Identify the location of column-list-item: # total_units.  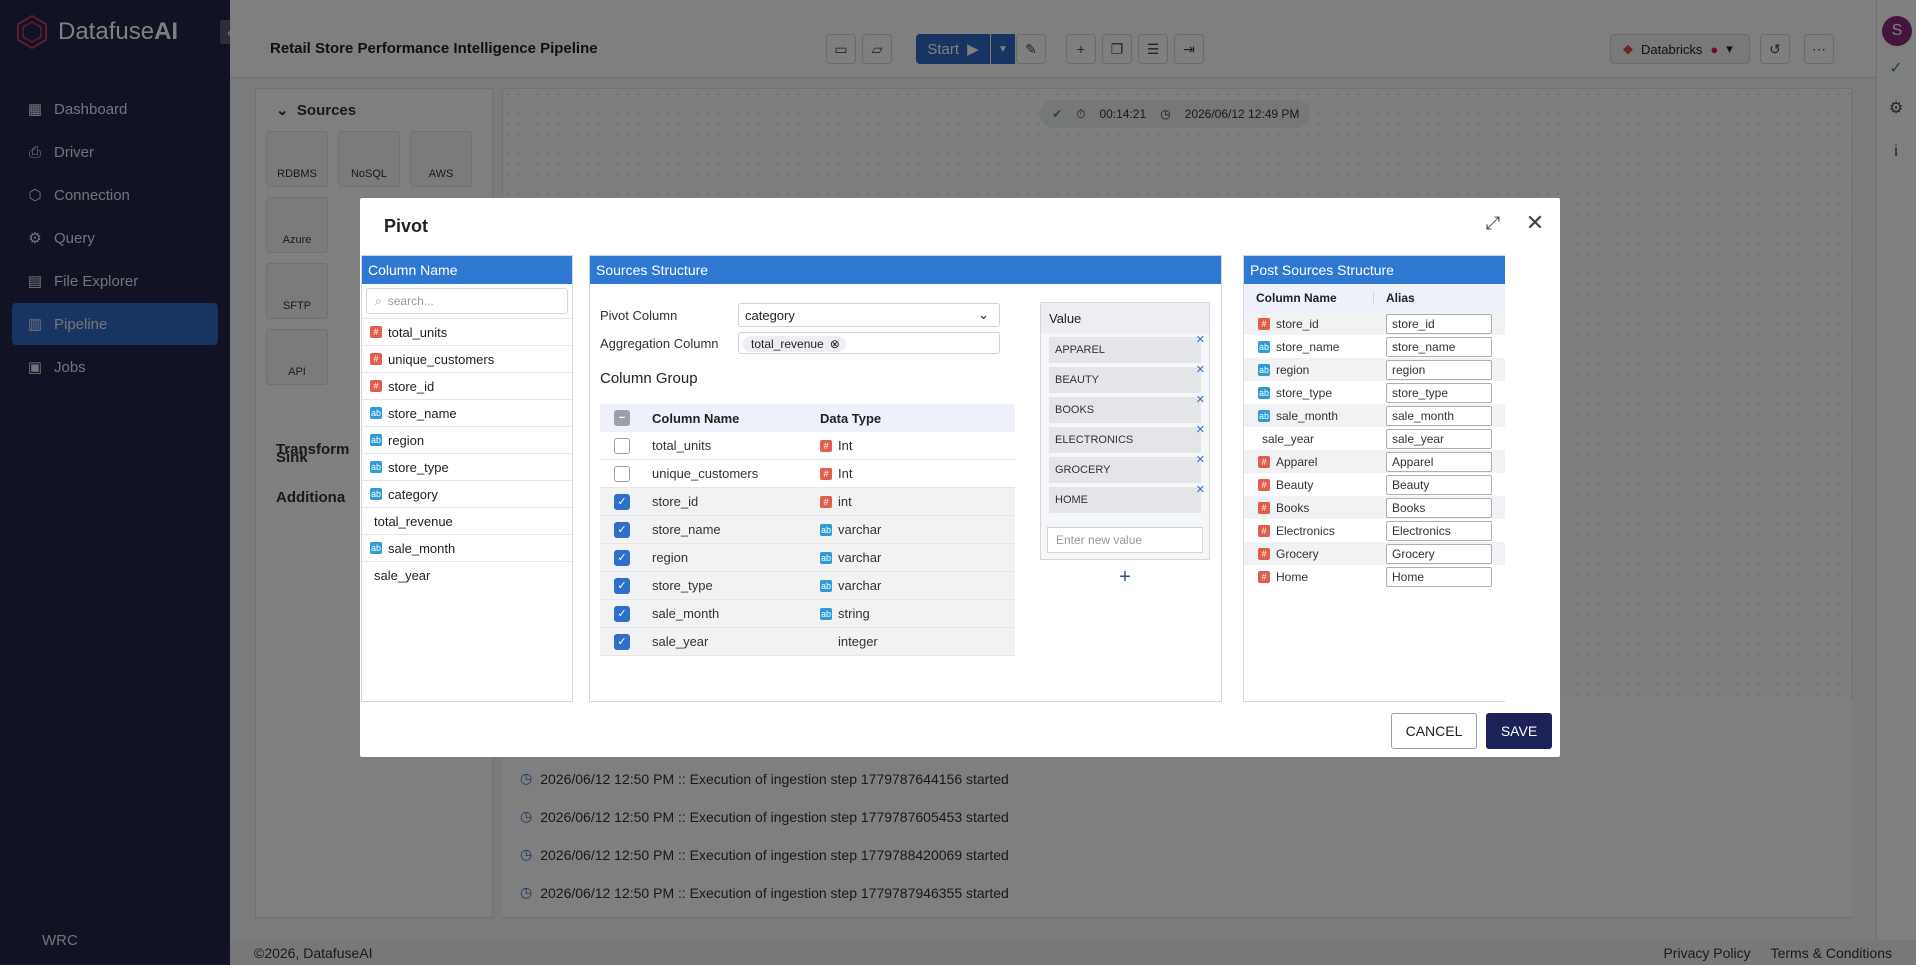
(467, 331).